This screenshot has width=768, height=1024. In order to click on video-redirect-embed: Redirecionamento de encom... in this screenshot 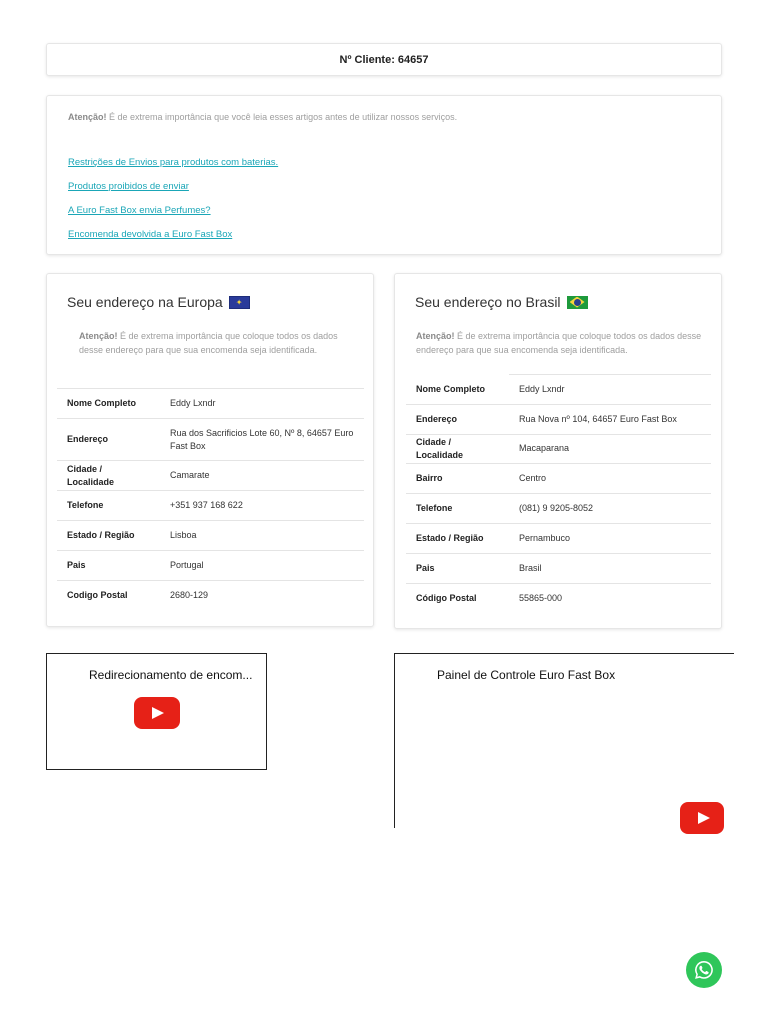, I will do `click(156, 711)`.